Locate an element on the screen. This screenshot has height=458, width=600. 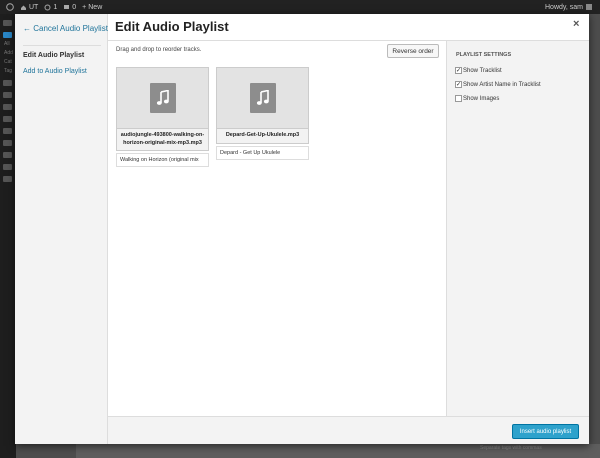
settings-icon is located at coordinates (7, 167).